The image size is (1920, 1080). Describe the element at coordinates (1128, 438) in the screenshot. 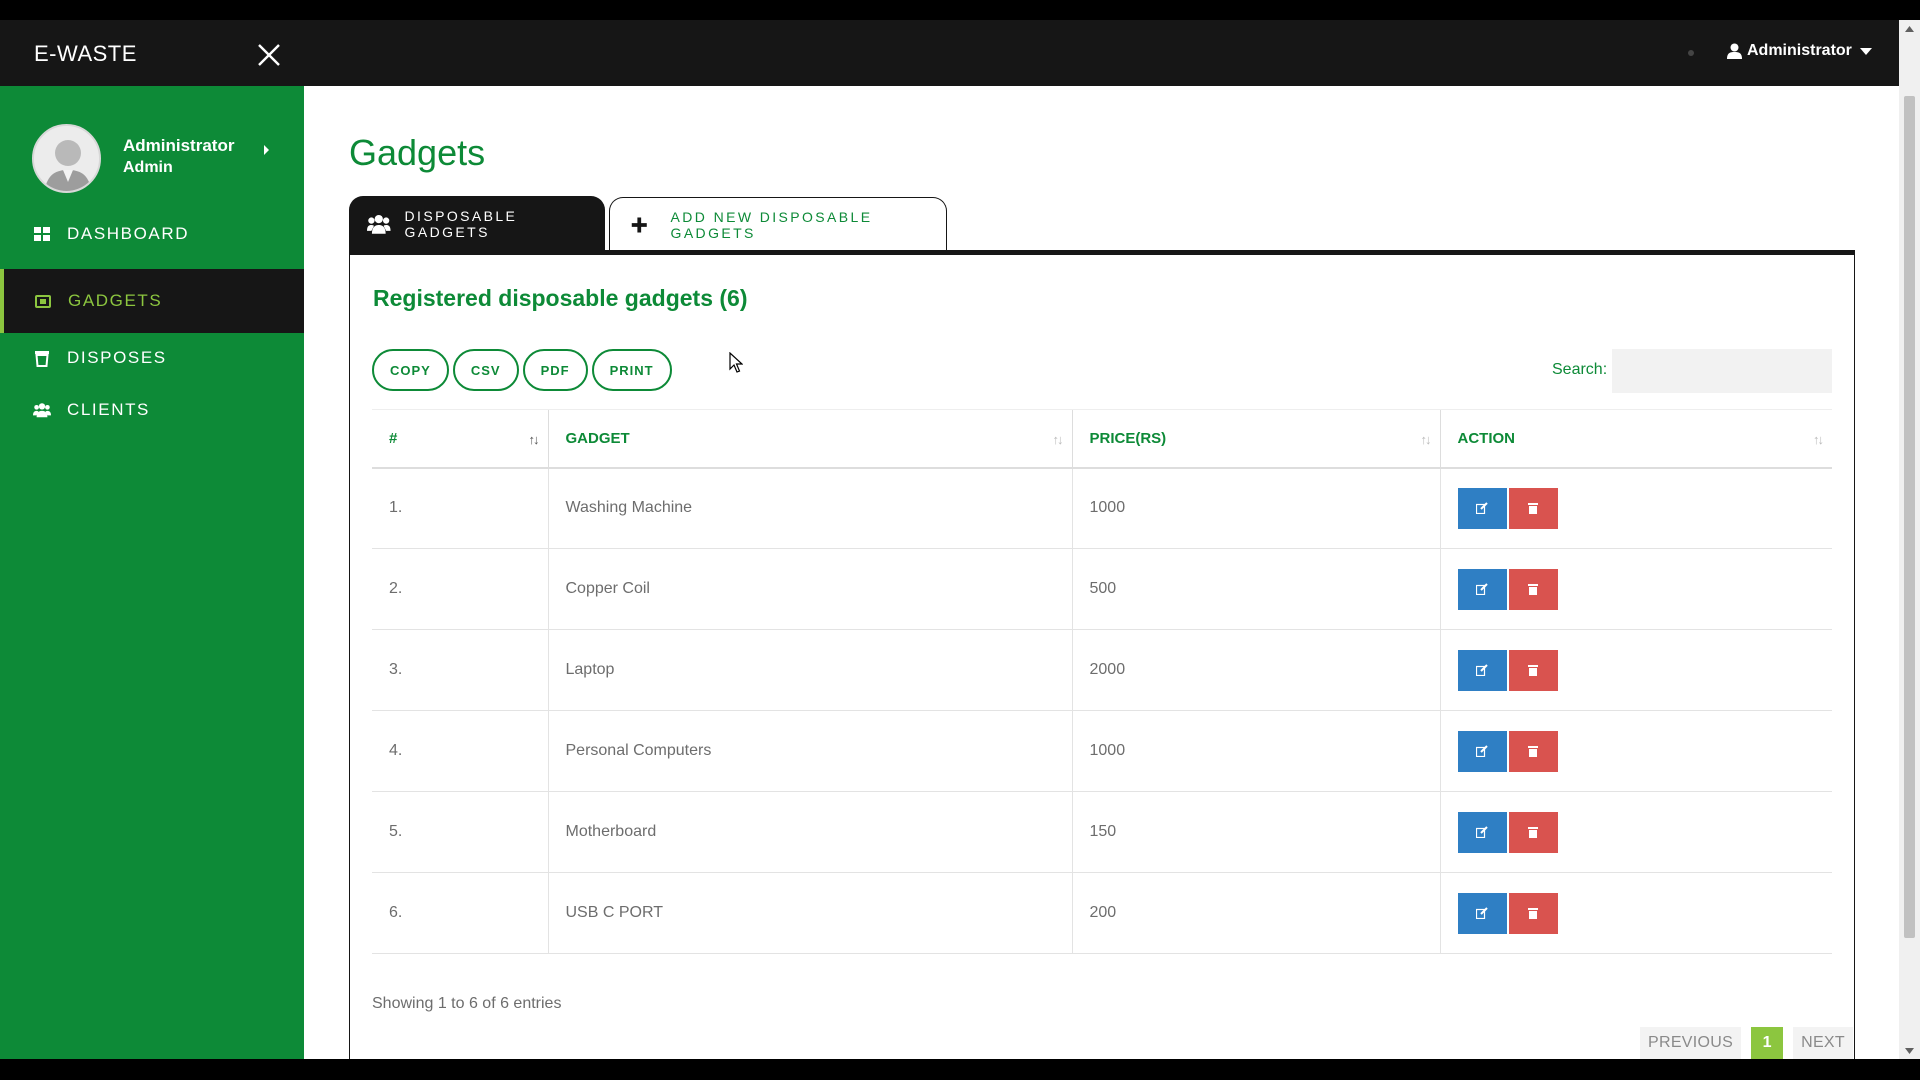

I see `column-header-label: PRICE(RS)` at that location.